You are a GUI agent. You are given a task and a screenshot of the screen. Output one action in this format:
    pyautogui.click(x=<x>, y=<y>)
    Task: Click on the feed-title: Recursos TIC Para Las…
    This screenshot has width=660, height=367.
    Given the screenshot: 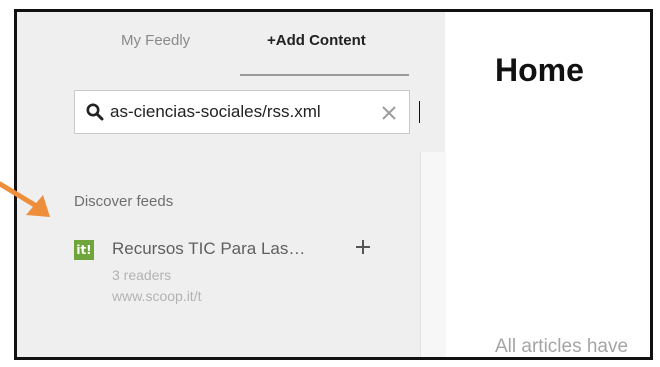 What is the action you would take?
    pyautogui.click(x=208, y=249)
    